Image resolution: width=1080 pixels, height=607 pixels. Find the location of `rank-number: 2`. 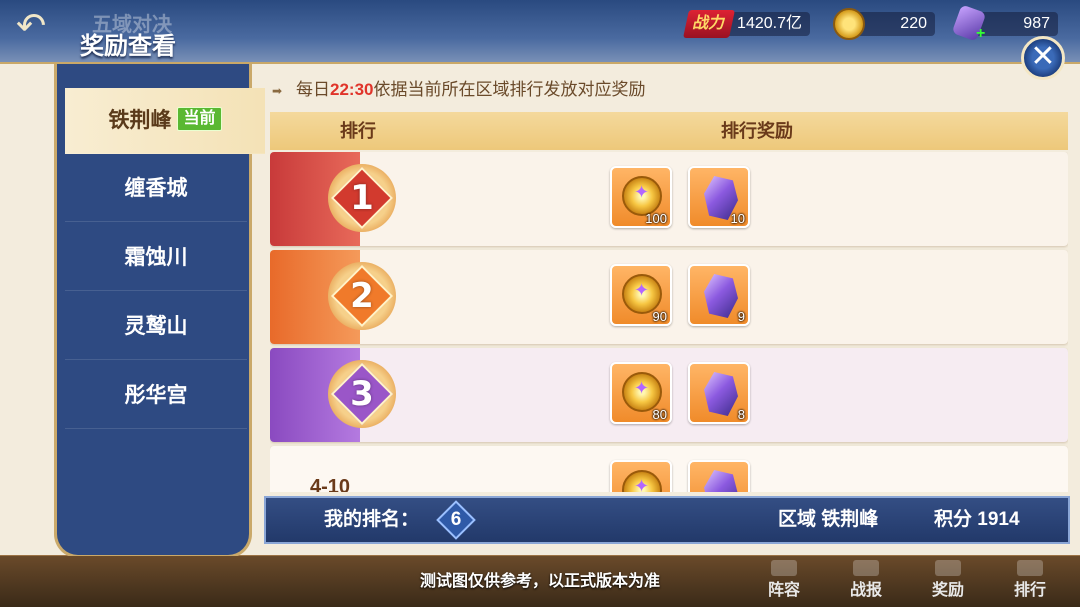

rank-number: 2 is located at coordinates (362, 296).